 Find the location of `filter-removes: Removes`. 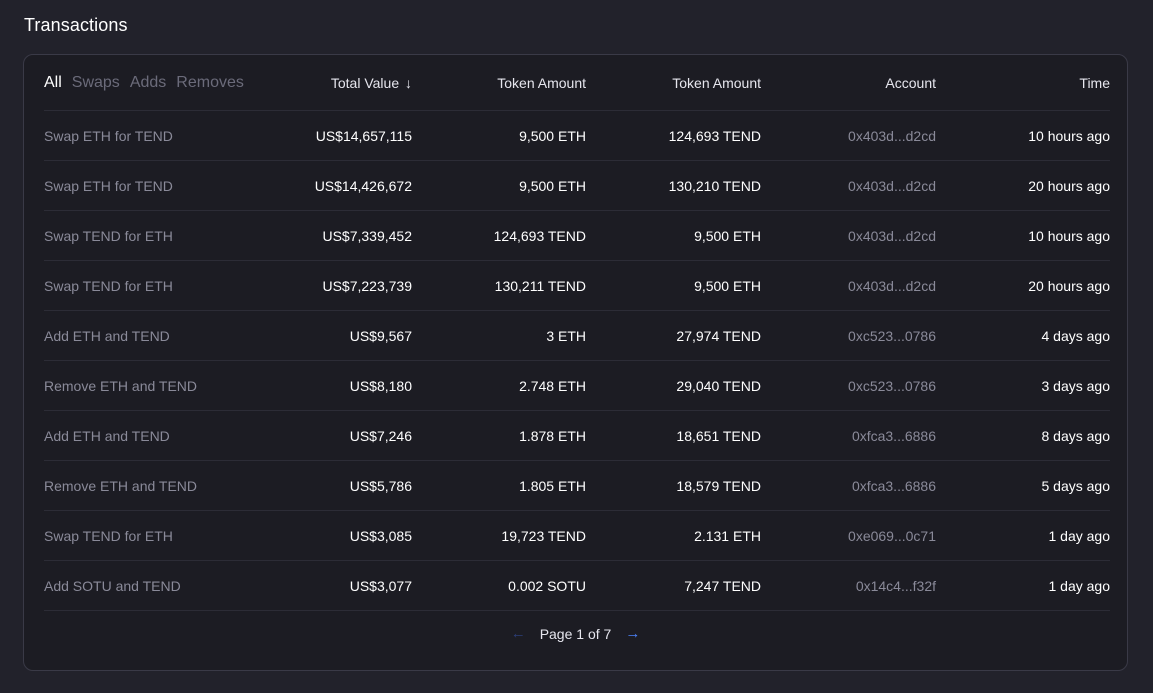

filter-removes: Removes is located at coordinates (210, 83).